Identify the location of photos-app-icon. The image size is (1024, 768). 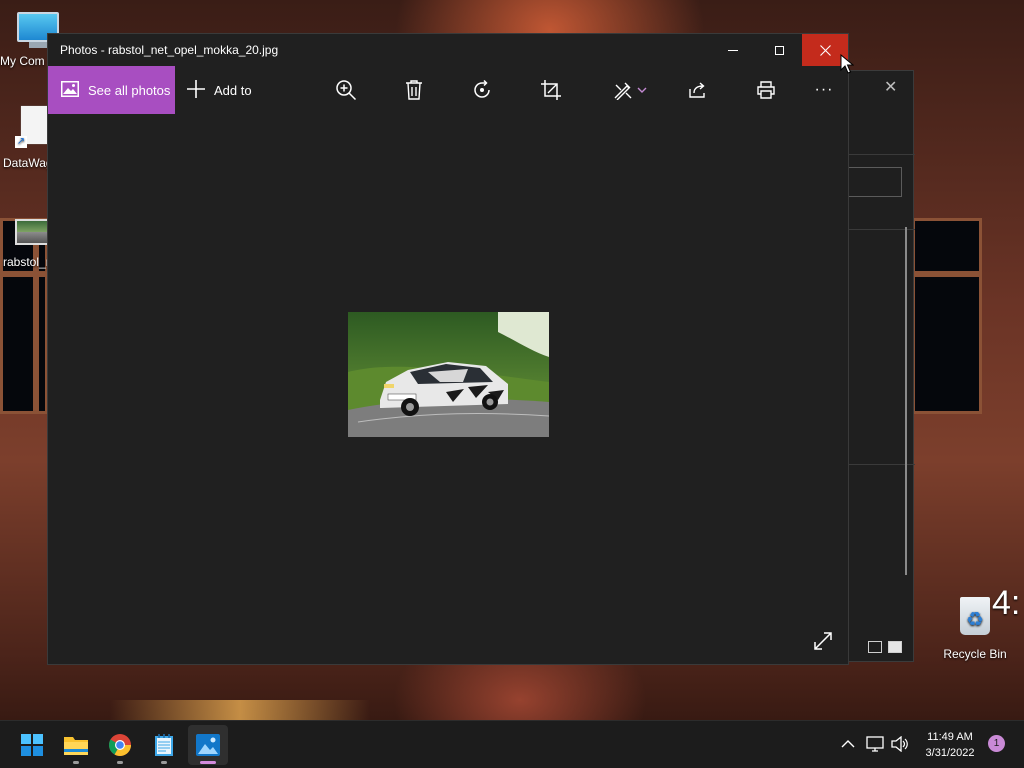
(208, 745).